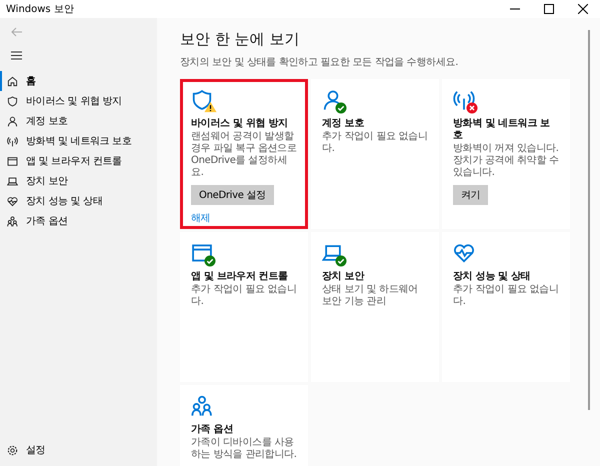  What do you see at coordinates (47, 221) in the screenshot?
I see `sidebar-item-label: 가족 옵션` at bounding box center [47, 221].